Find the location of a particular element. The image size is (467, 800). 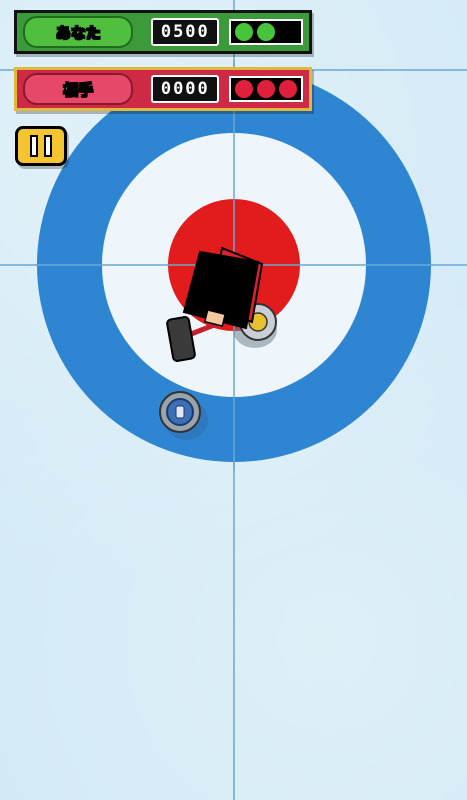

opponent-stones-remaining is located at coordinates (266, 89).